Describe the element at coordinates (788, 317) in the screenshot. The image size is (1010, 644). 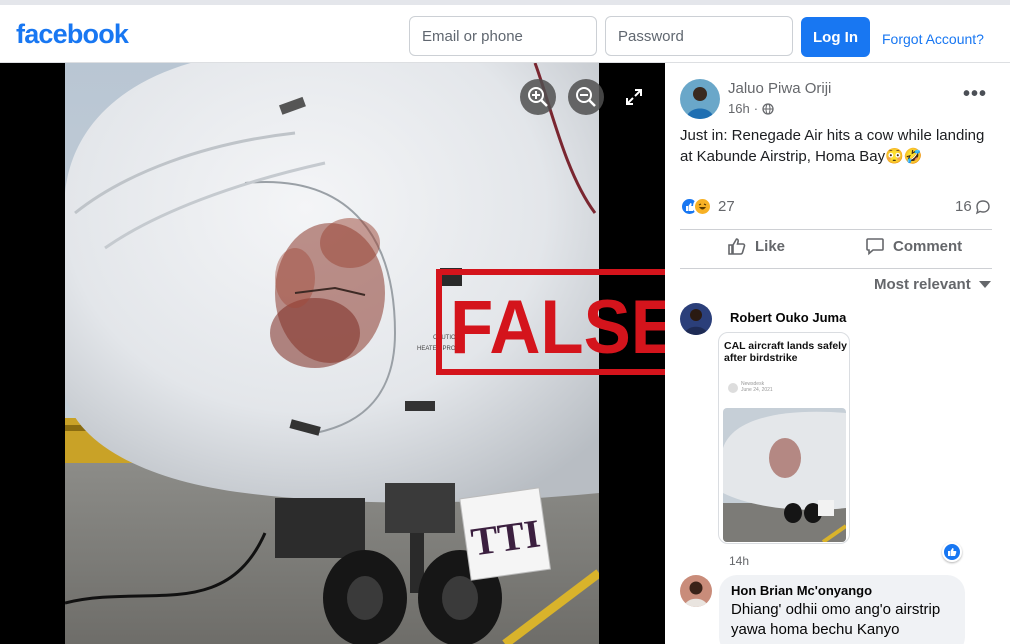
I see `commenter-name: Robert Ouko Juma` at that location.